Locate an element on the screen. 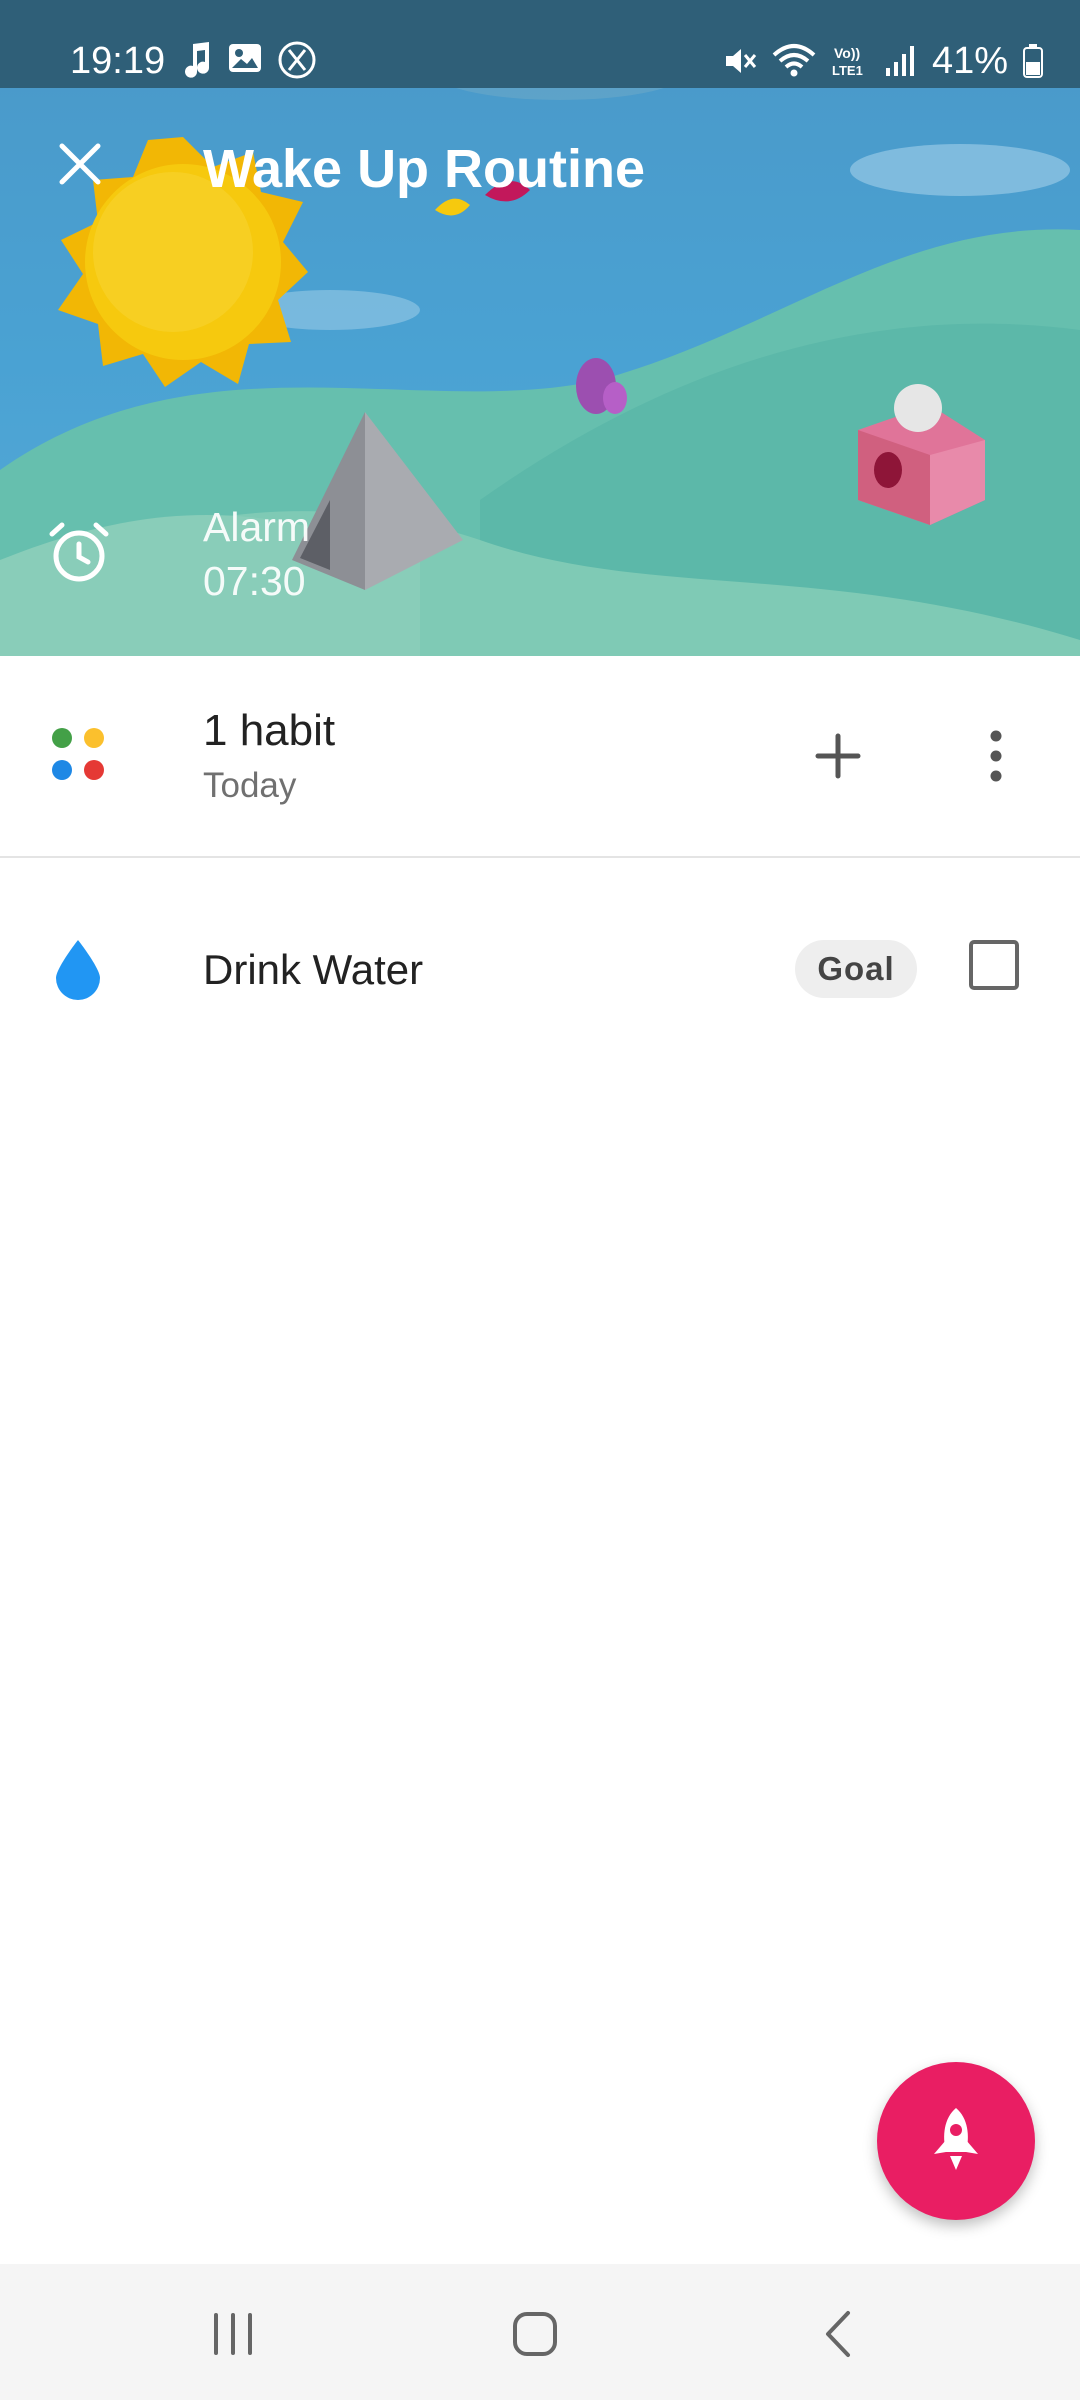  add-habit-button is located at coordinates (838, 756).